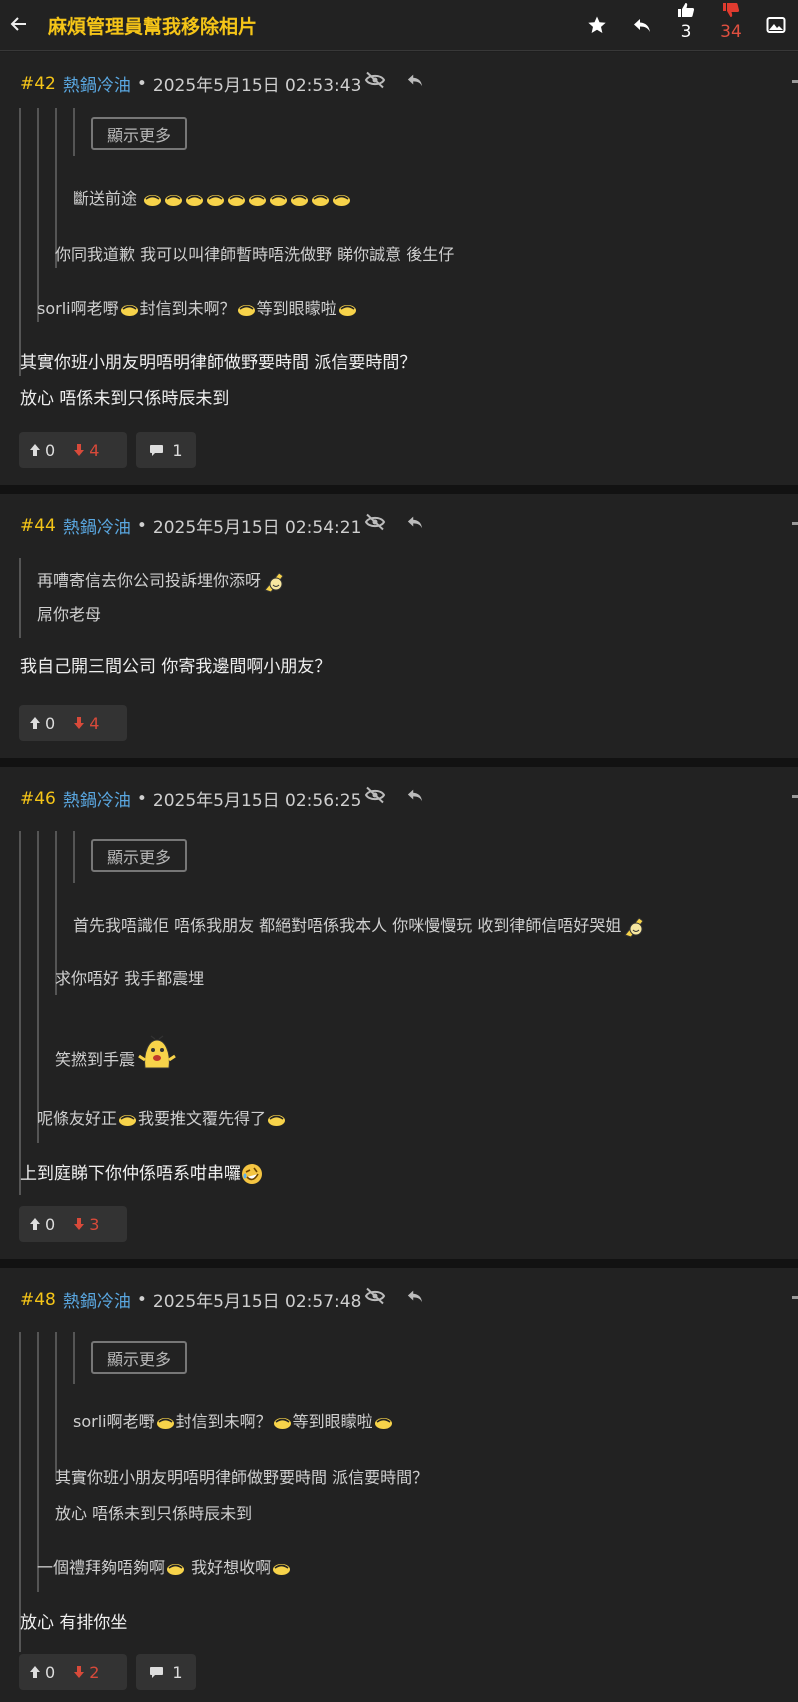 The height and width of the screenshot is (1702, 798). I want to click on post-body-line: 放心 唔係未到只係時辰未到, so click(125, 399).